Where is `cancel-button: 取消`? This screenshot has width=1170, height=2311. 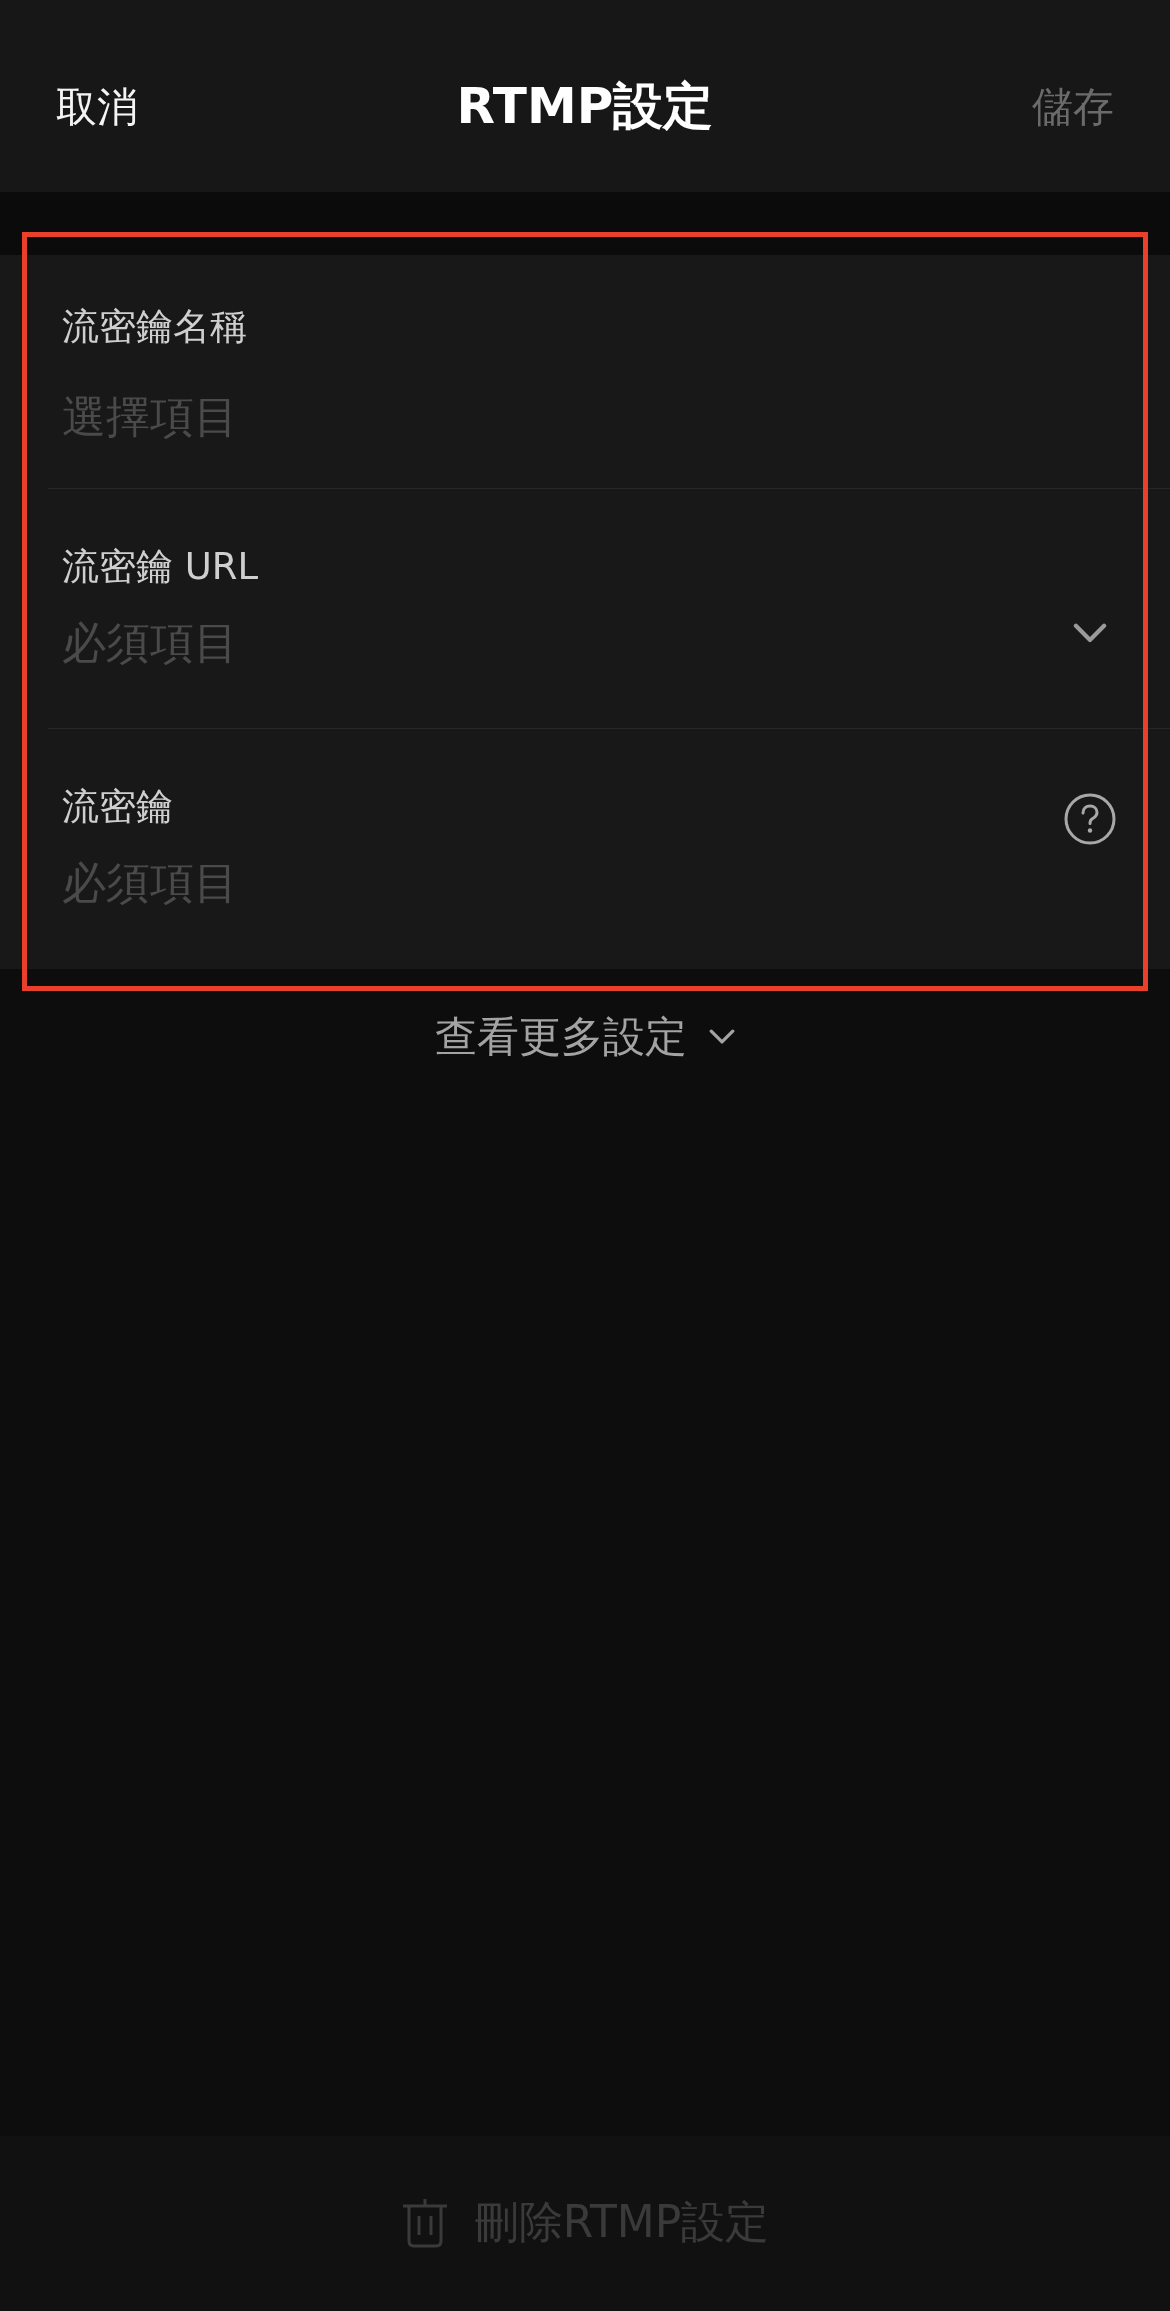
cancel-button: 取消 is located at coordinates (97, 107).